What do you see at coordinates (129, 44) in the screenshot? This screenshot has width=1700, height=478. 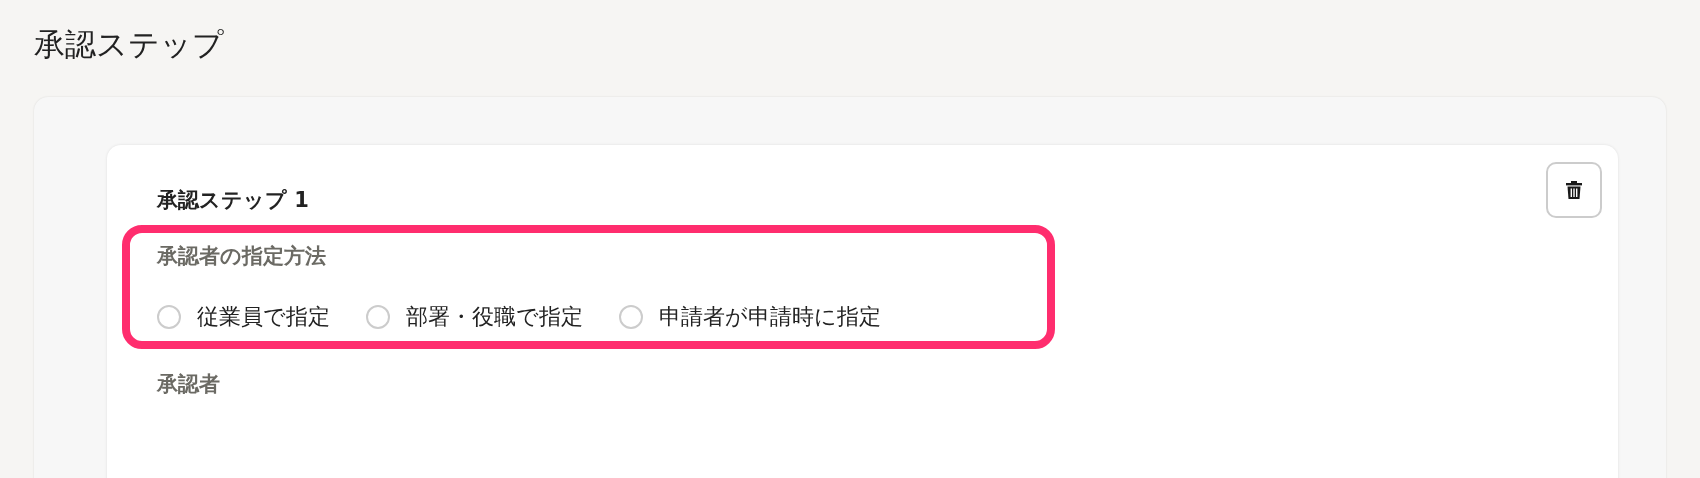 I see `page-title: 承認ステップ` at bounding box center [129, 44].